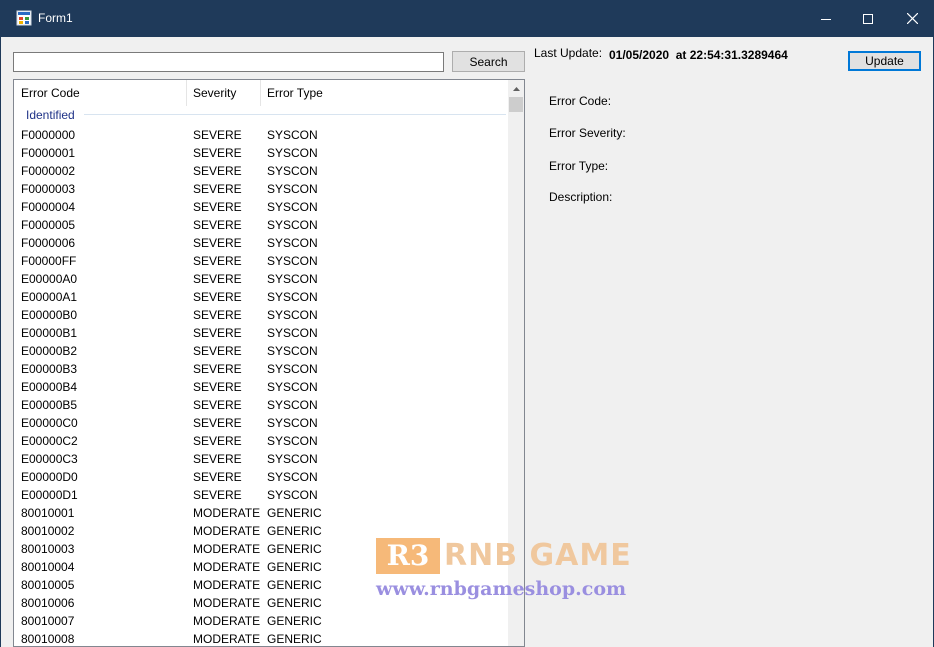 The height and width of the screenshot is (647, 934). I want to click on cell-error-code: E00000D0, so click(49, 477).